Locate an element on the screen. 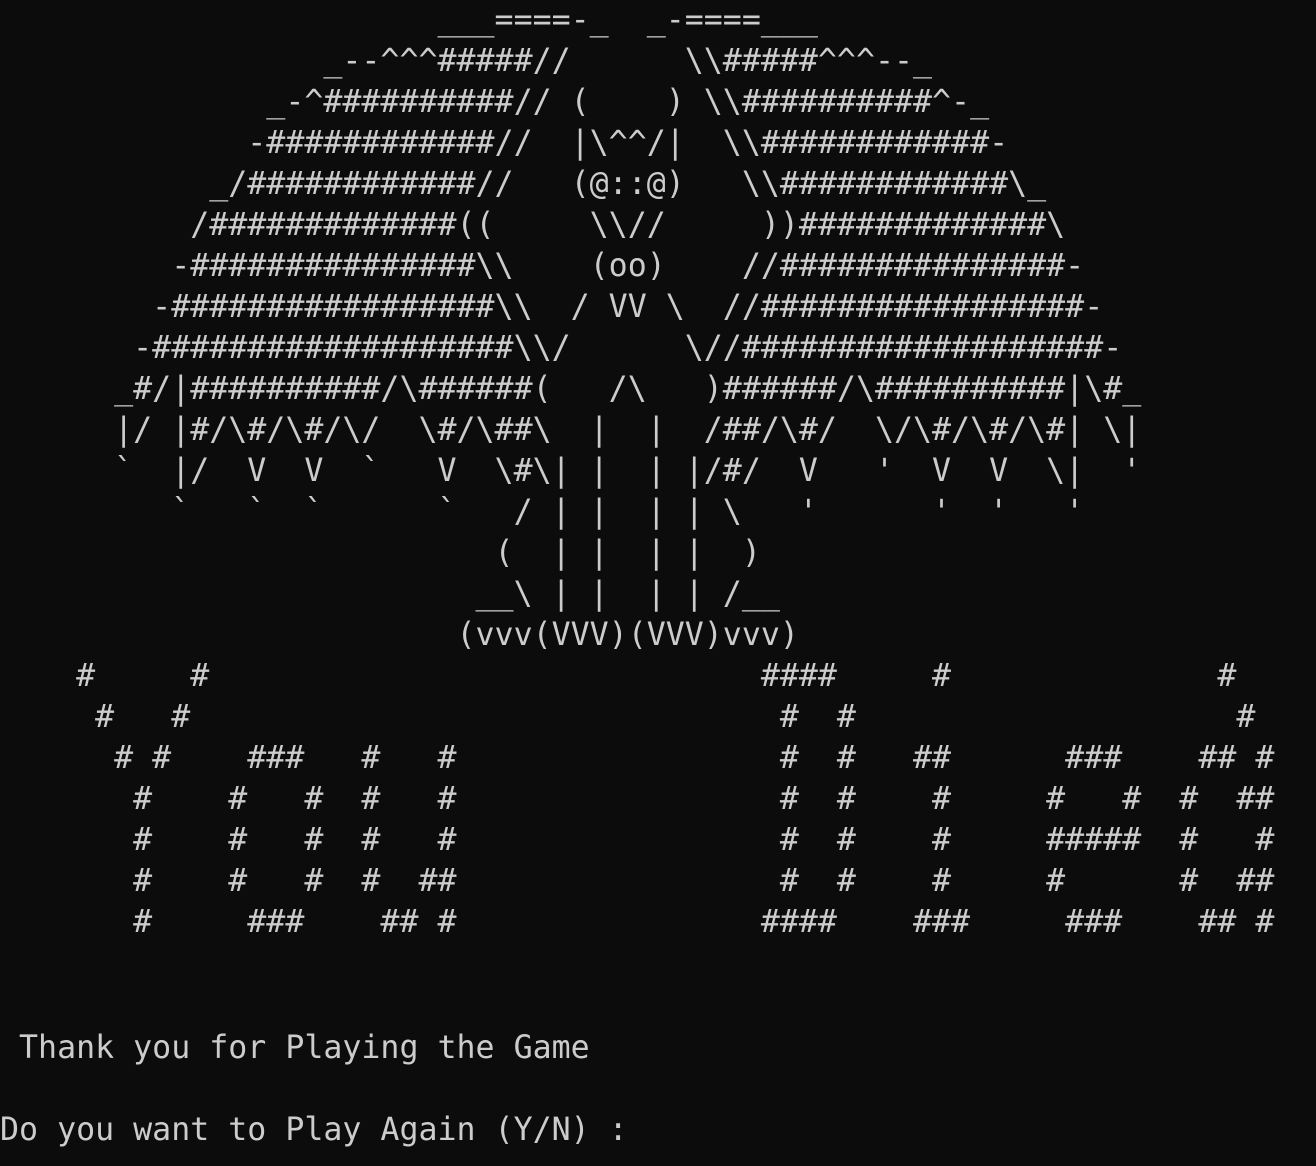  dragon-art-line: (vvv(VVV)(VVV)vvv) is located at coordinates (399, 635).